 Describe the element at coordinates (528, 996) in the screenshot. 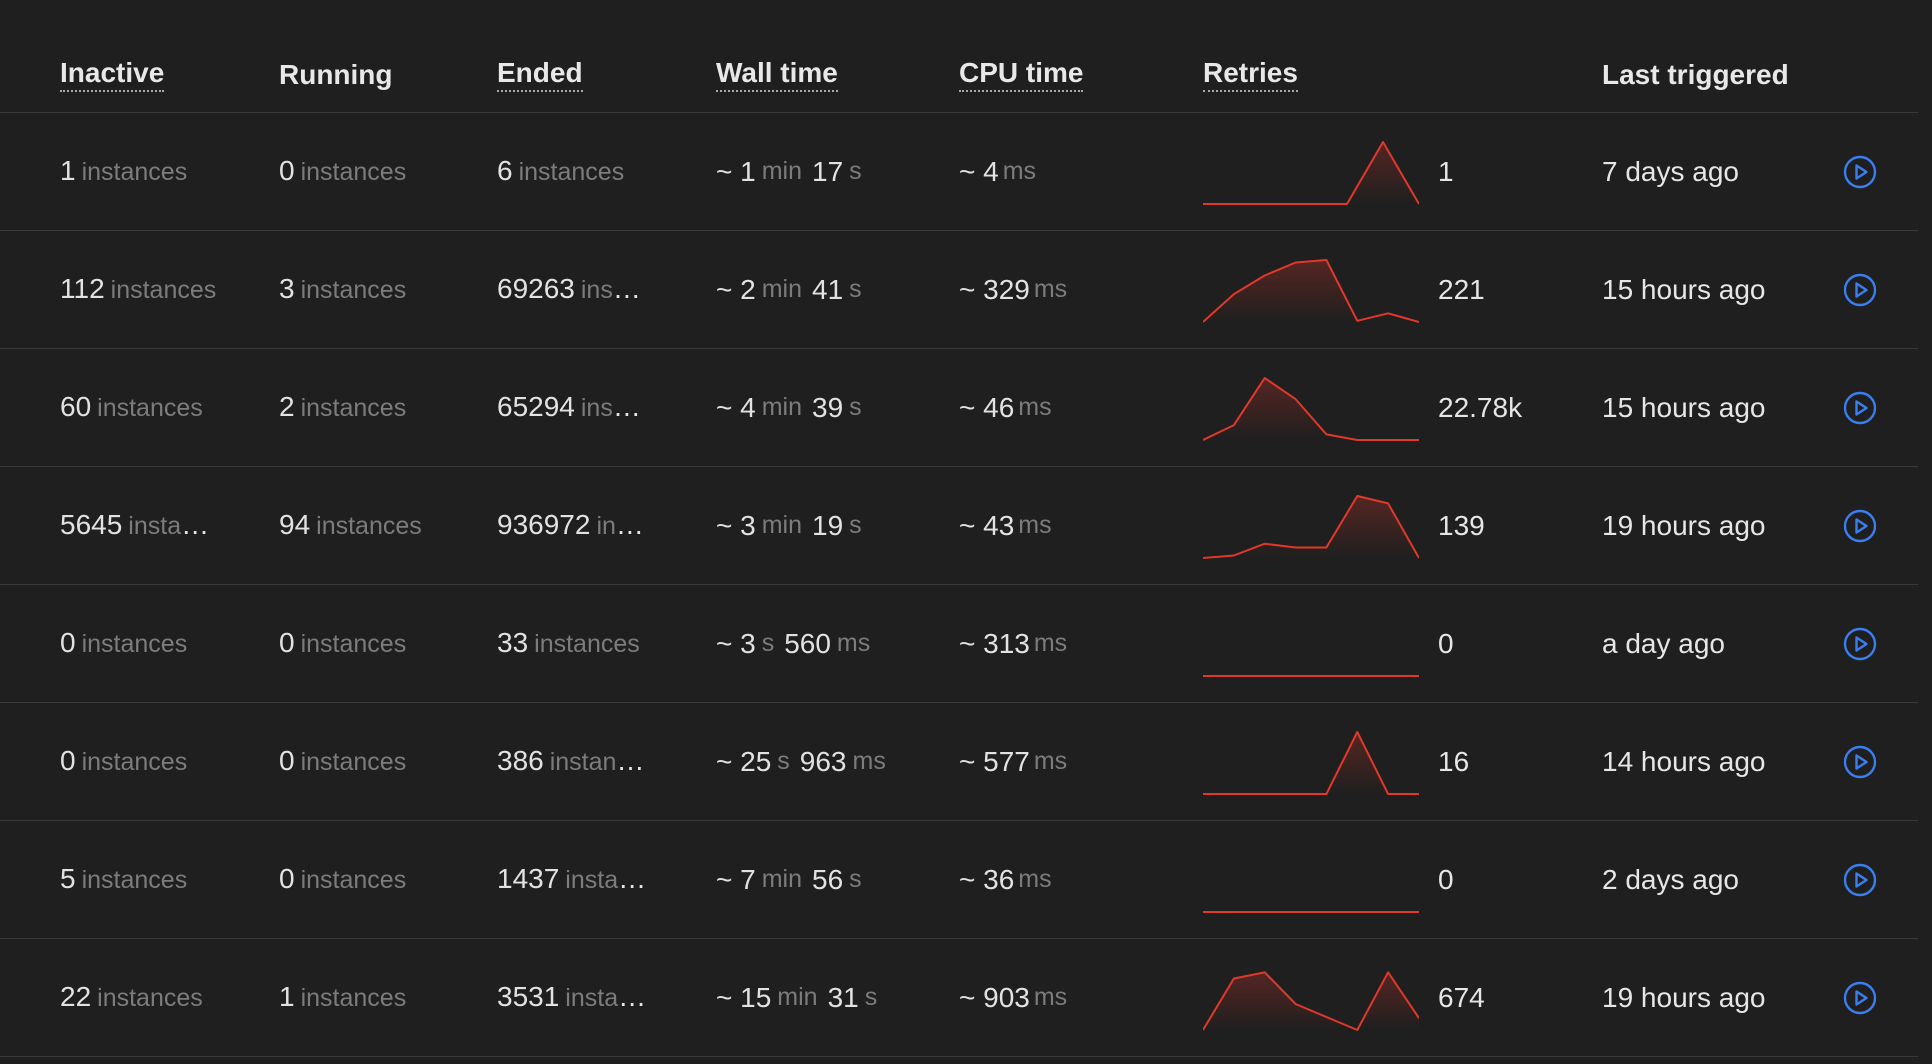

I see `ended-instances-count: 3531` at that location.